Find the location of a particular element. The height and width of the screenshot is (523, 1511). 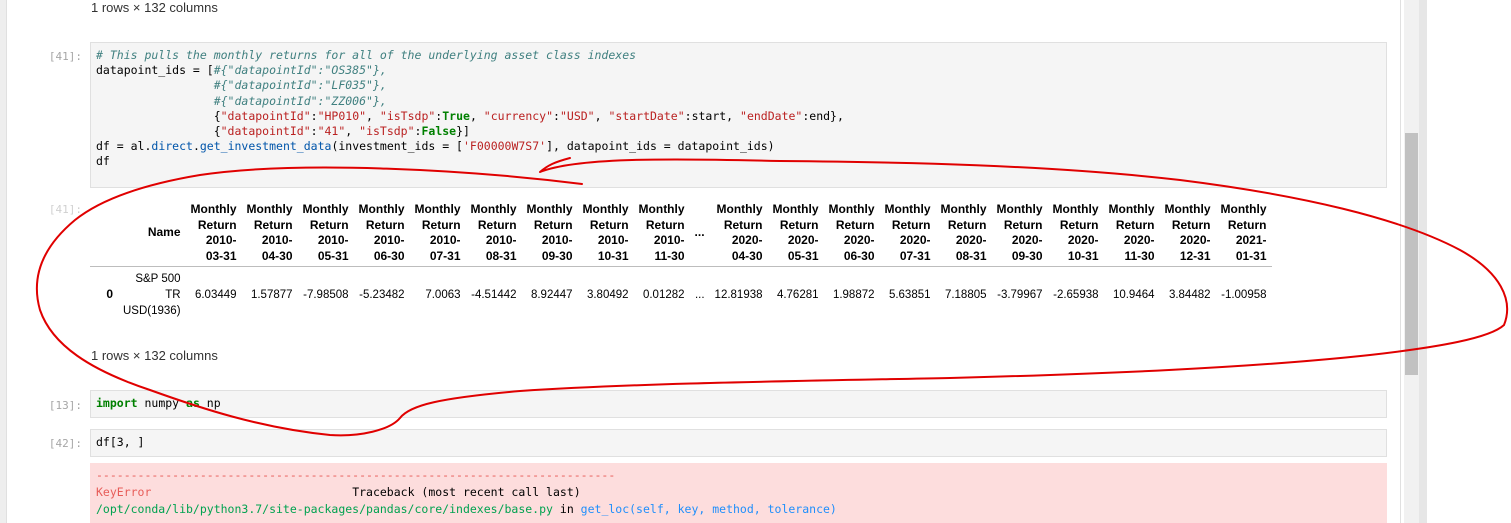

column-header-line: 07-31 is located at coordinates (445, 255).